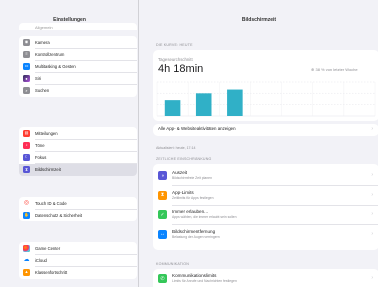 The image size is (378, 287). I want to click on focus-icon: ☾, so click(26, 157).